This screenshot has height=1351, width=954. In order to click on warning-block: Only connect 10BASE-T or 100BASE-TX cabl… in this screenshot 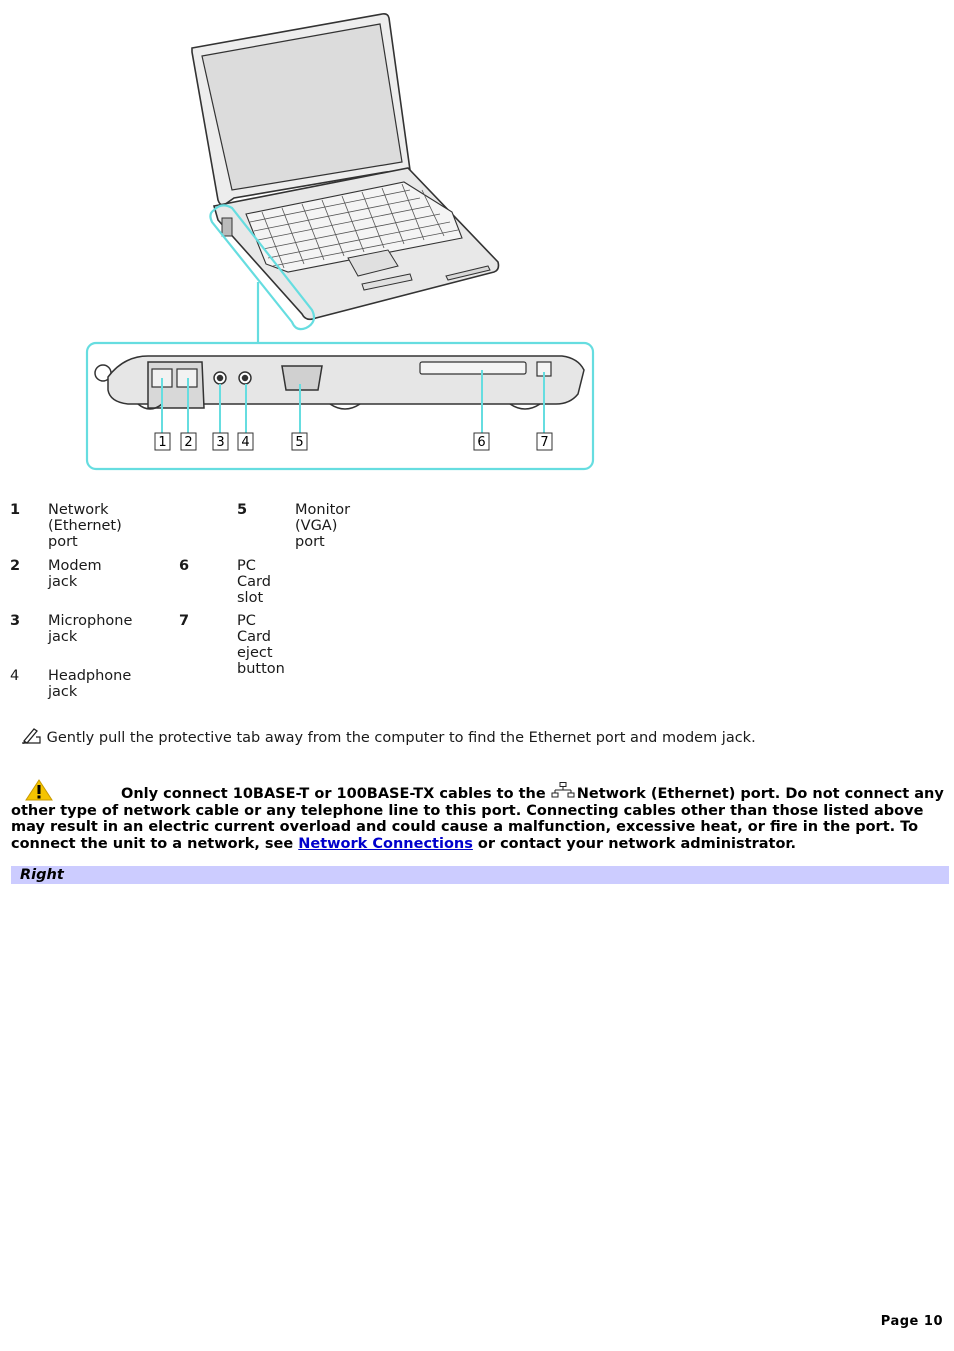, I will do `click(479, 815)`.